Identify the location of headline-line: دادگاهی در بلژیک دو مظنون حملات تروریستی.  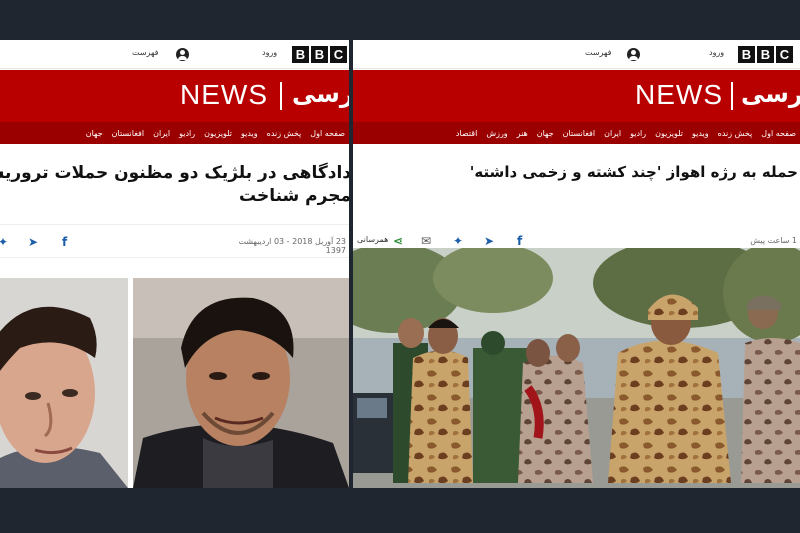
(174, 173).